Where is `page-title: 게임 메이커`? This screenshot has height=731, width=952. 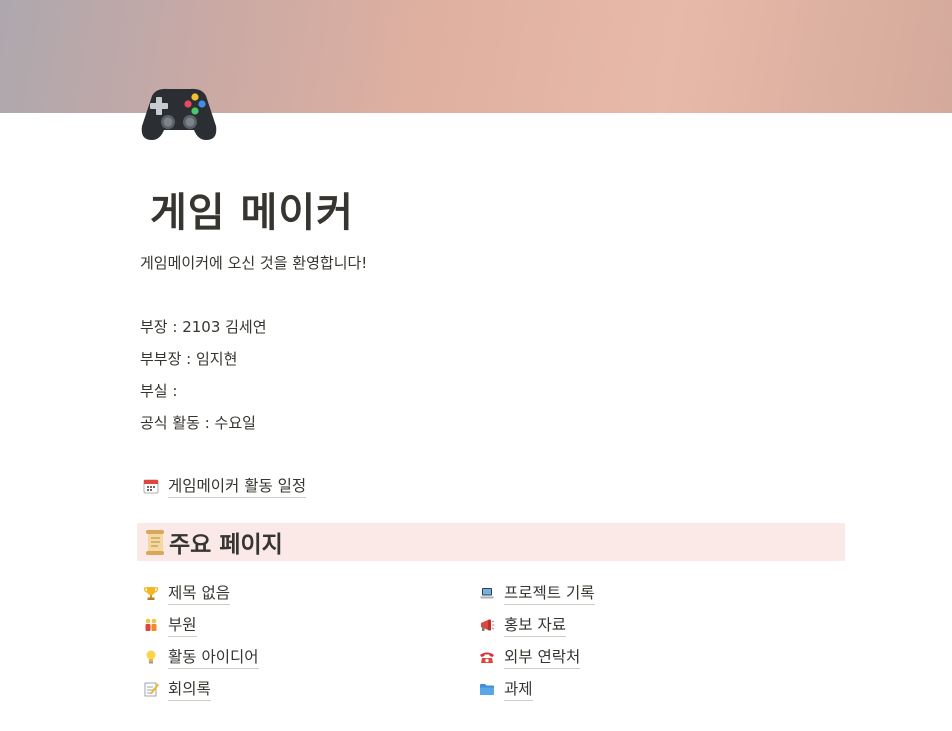
page-title: 게임 메이커 is located at coordinates (252, 209).